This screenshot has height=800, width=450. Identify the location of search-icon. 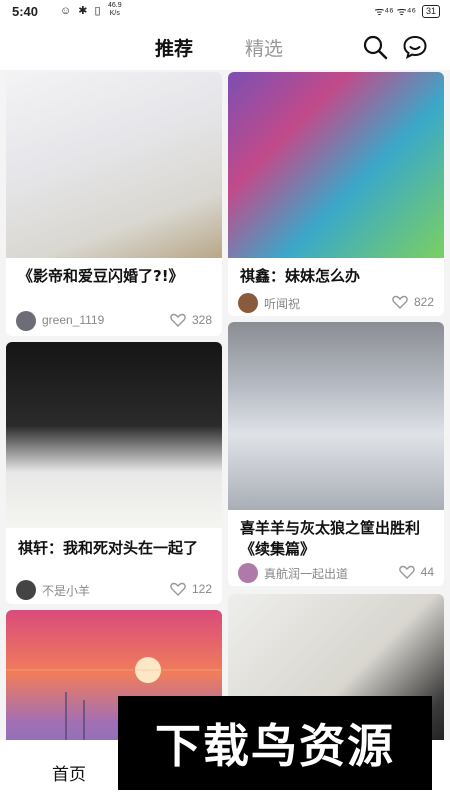
(375, 47).